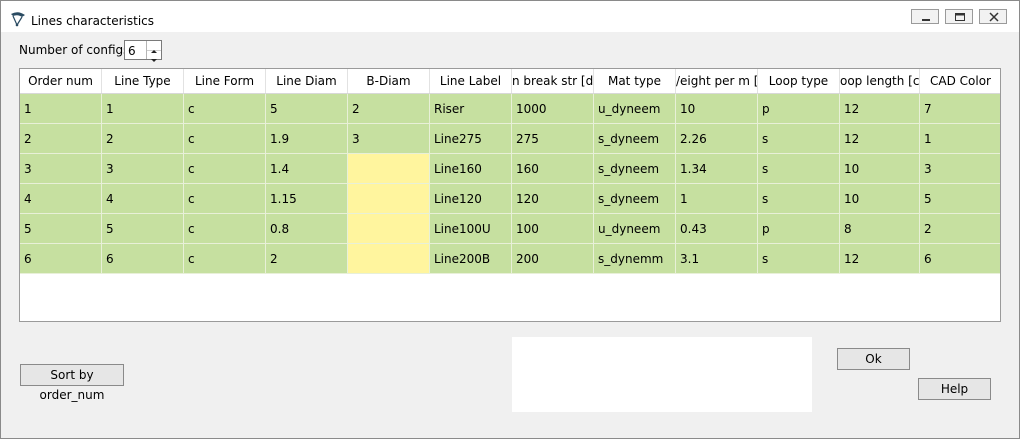 The height and width of the screenshot is (439, 1020). What do you see at coordinates (307, 199) in the screenshot?
I see `table-cell: 1.15` at bounding box center [307, 199].